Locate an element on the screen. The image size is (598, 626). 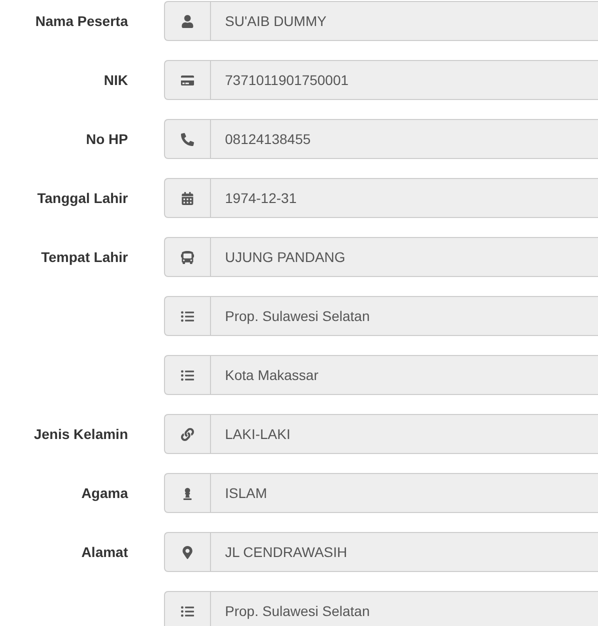
link-icon is located at coordinates (187, 434).